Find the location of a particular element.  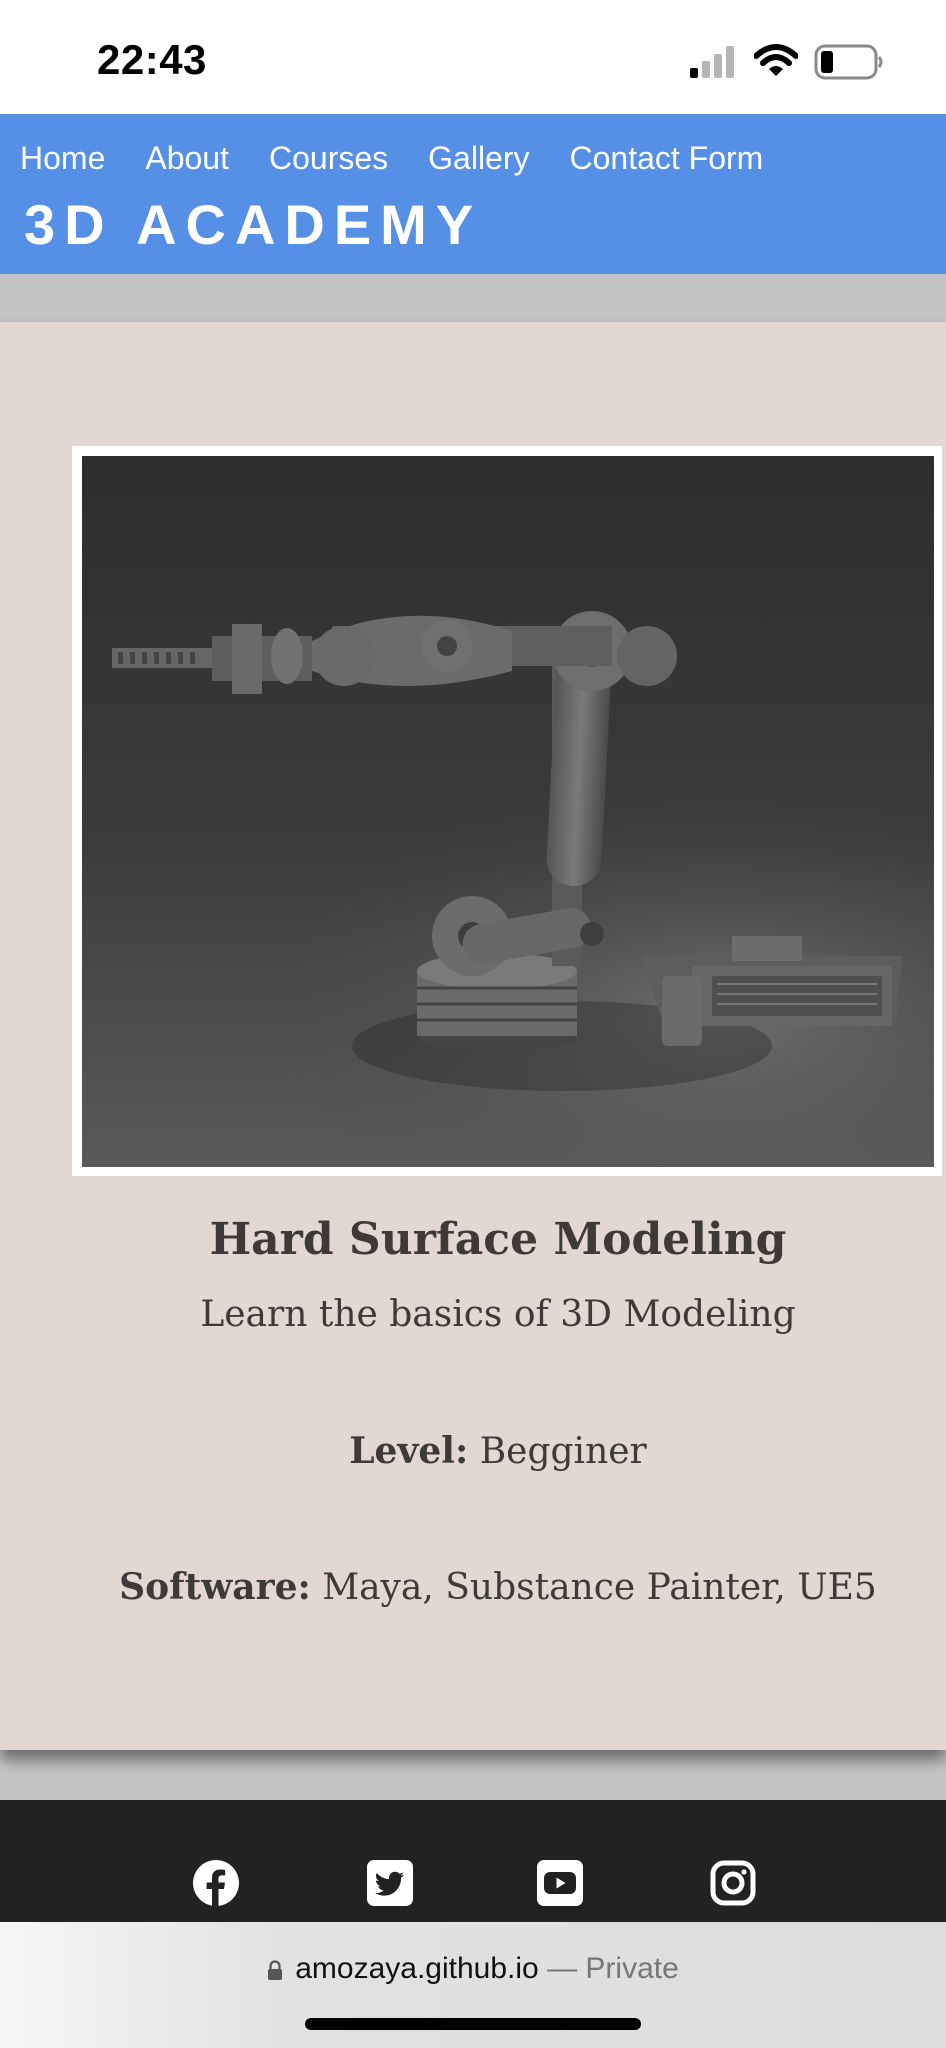

status-bar: 22:43 is located at coordinates (473, 57).